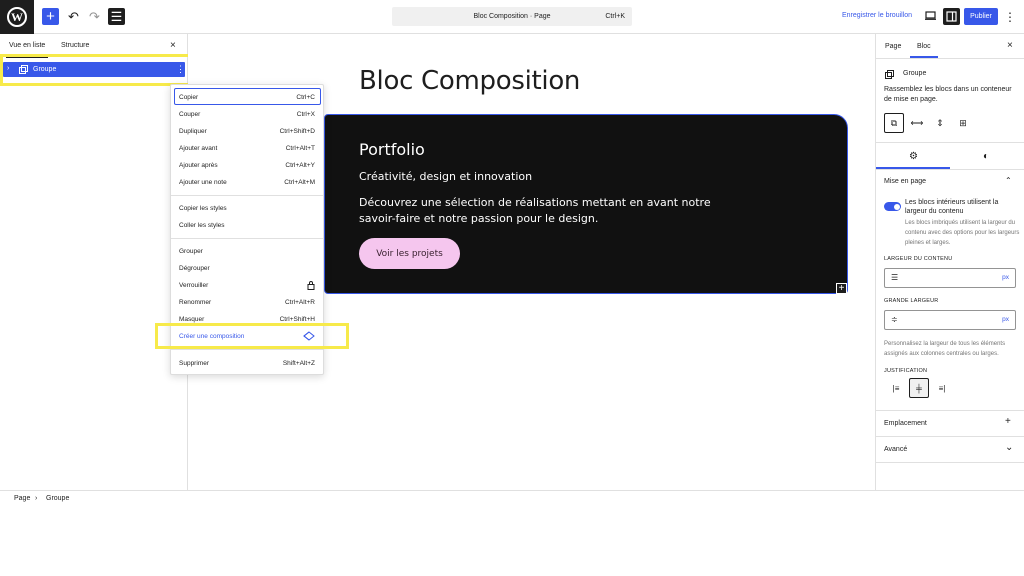 This screenshot has height=576, width=1024. I want to click on breadcrumb-group: Groupe, so click(57, 498).